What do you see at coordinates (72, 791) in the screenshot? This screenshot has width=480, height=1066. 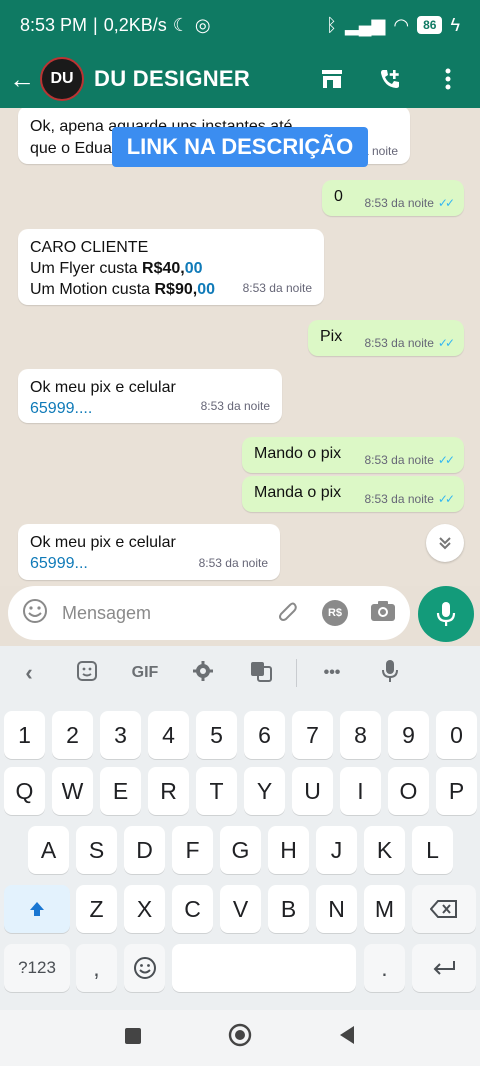 I see `key-w: W` at bounding box center [72, 791].